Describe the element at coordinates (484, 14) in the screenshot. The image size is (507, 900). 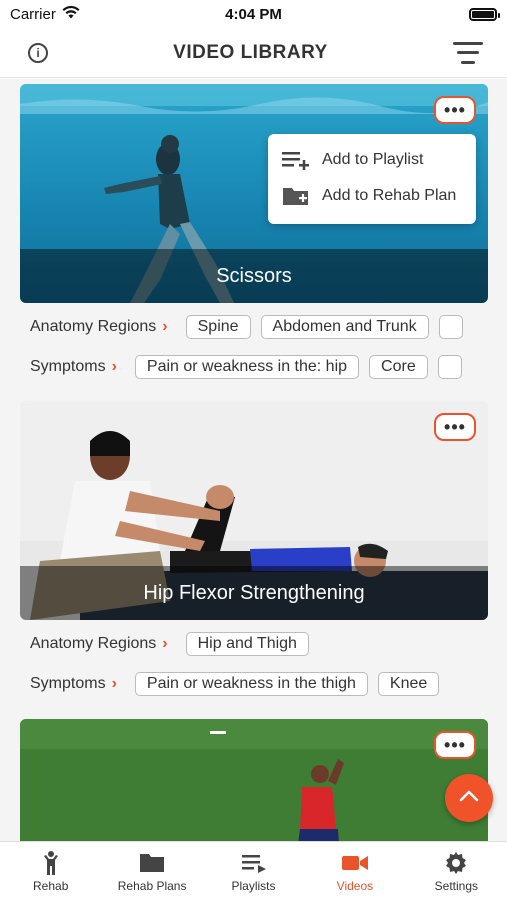
I see `battery-icon` at that location.